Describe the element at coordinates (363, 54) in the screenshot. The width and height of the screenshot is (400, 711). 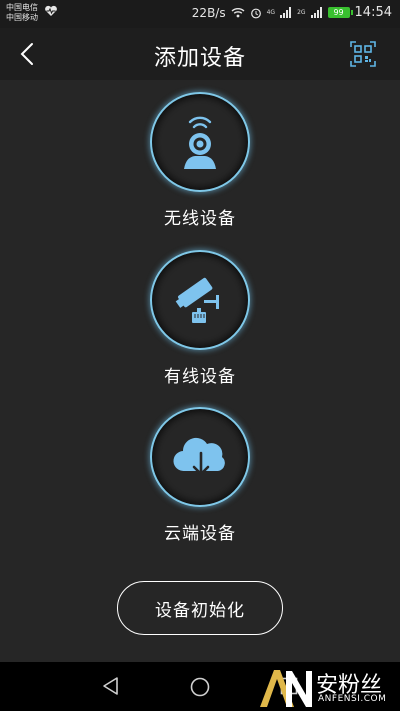
I see `qr-scan-icon` at that location.